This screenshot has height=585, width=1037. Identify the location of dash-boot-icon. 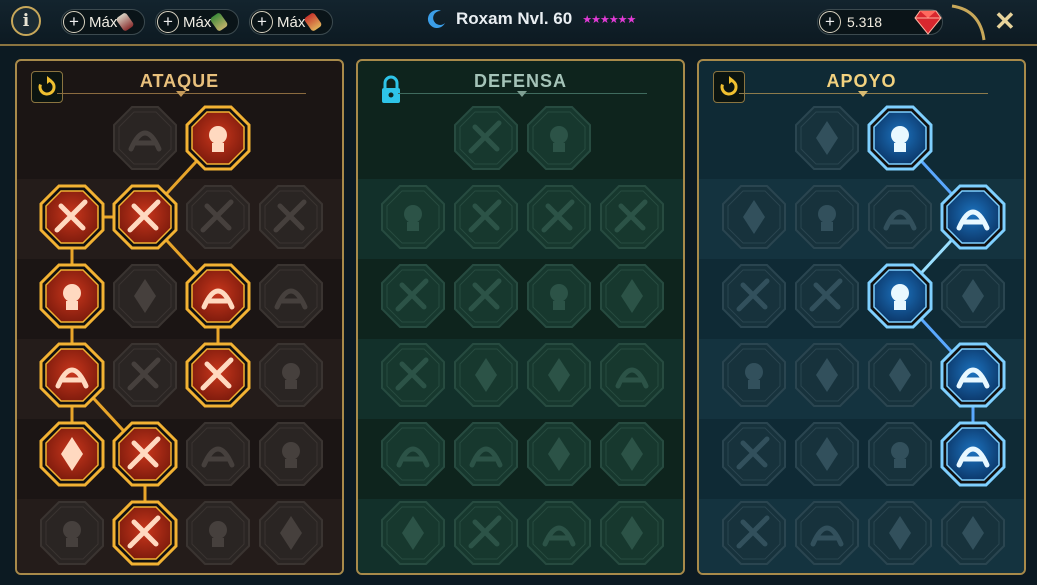
(827, 454).